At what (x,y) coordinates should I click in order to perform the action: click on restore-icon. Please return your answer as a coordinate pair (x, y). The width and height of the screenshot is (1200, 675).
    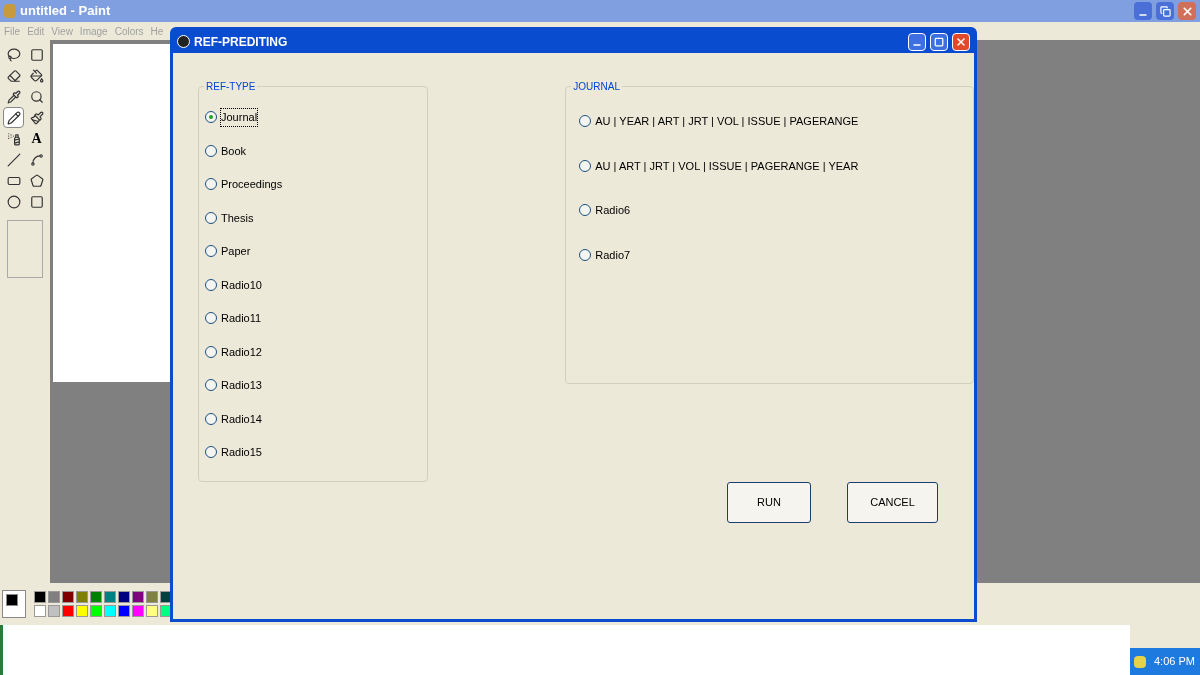
    Looking at the image, I should click on (1165, 11).